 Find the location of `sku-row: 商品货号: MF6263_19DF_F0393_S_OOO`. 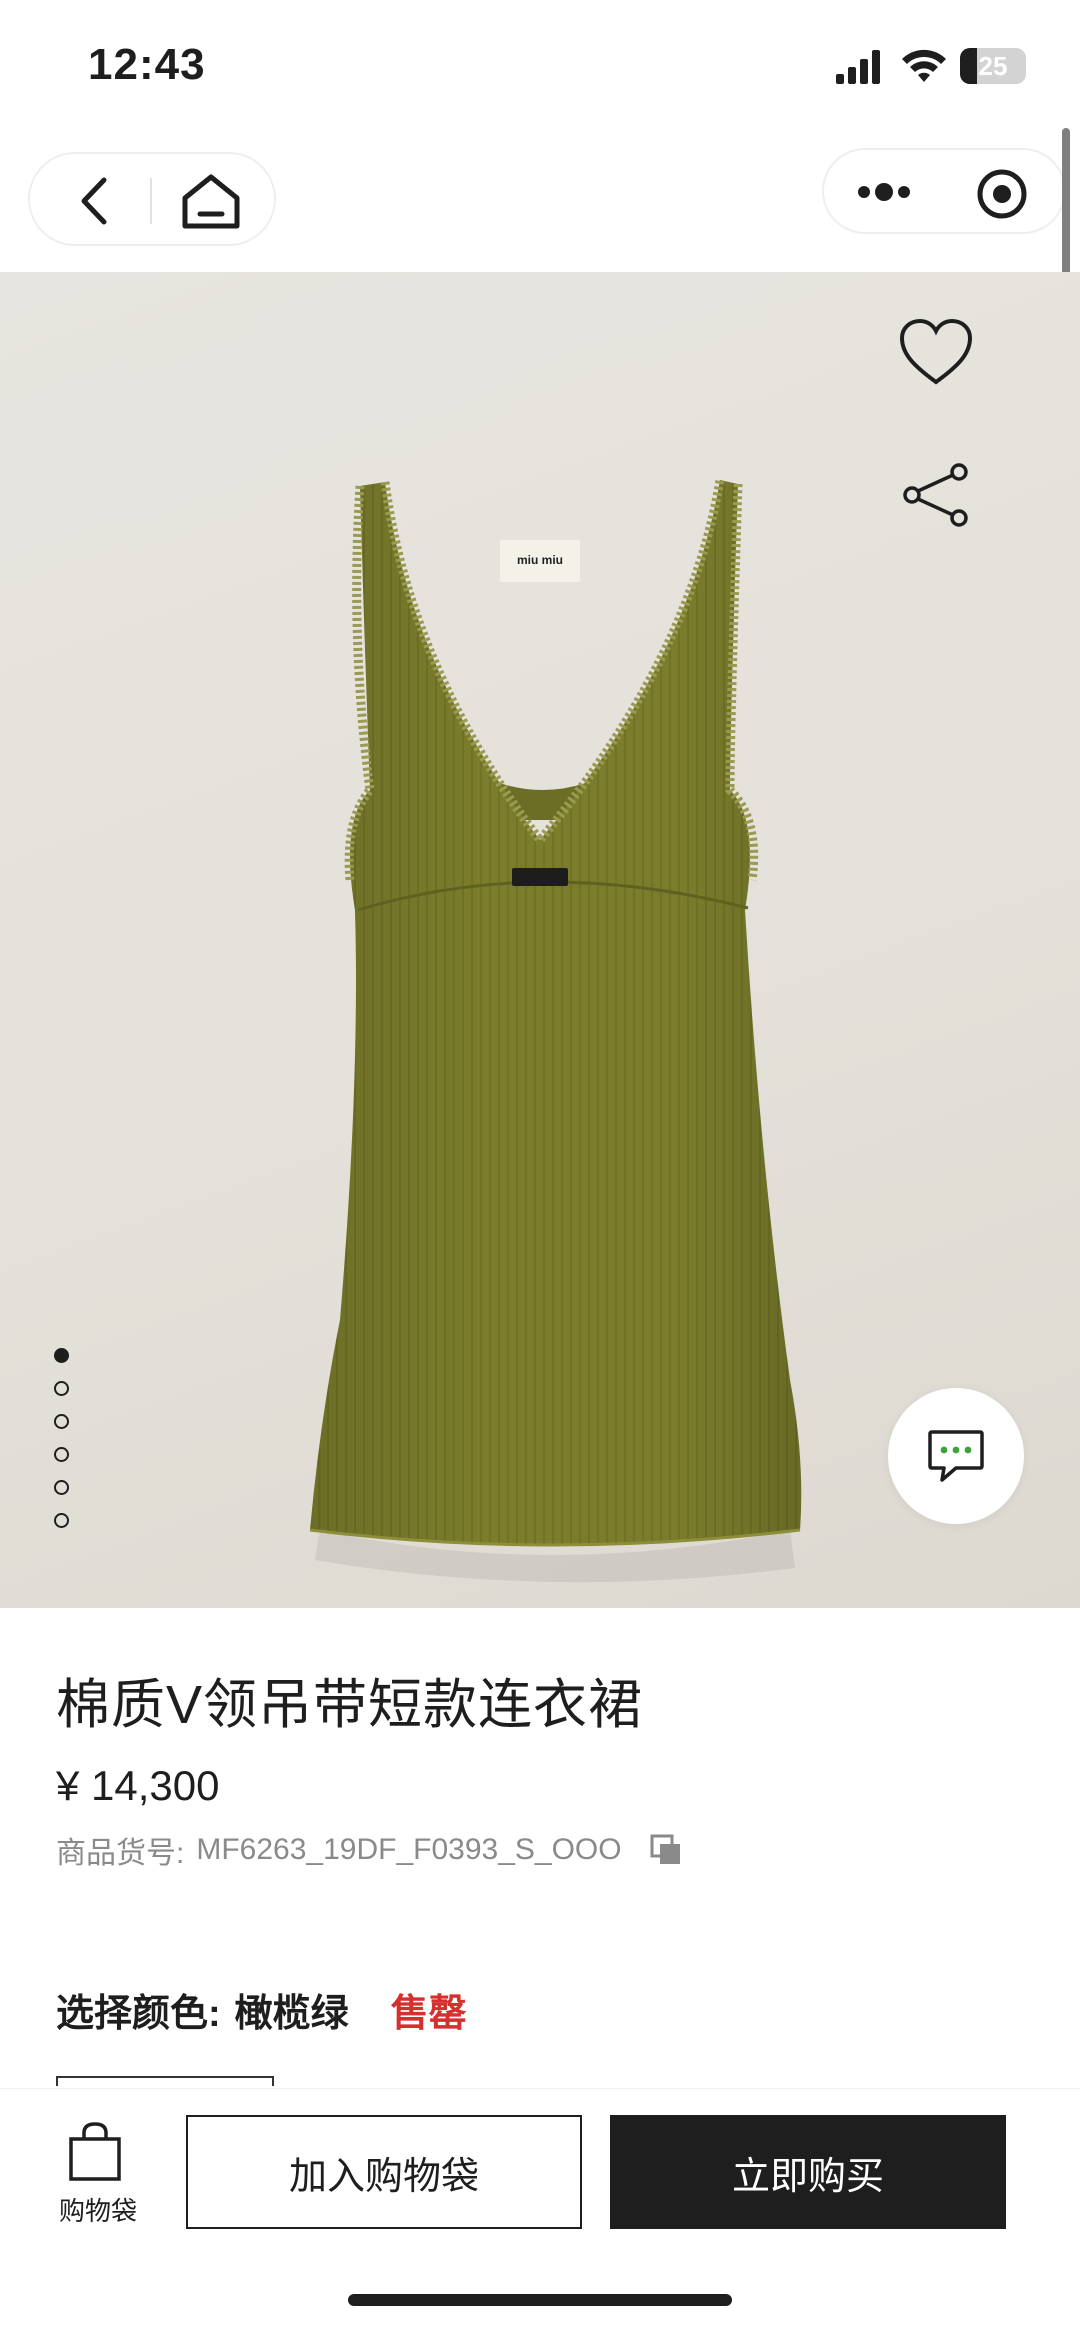

sku-row: 商品货号: MF6263_19DF_F0393_S_OOO is located at coordinates (370, 1850).